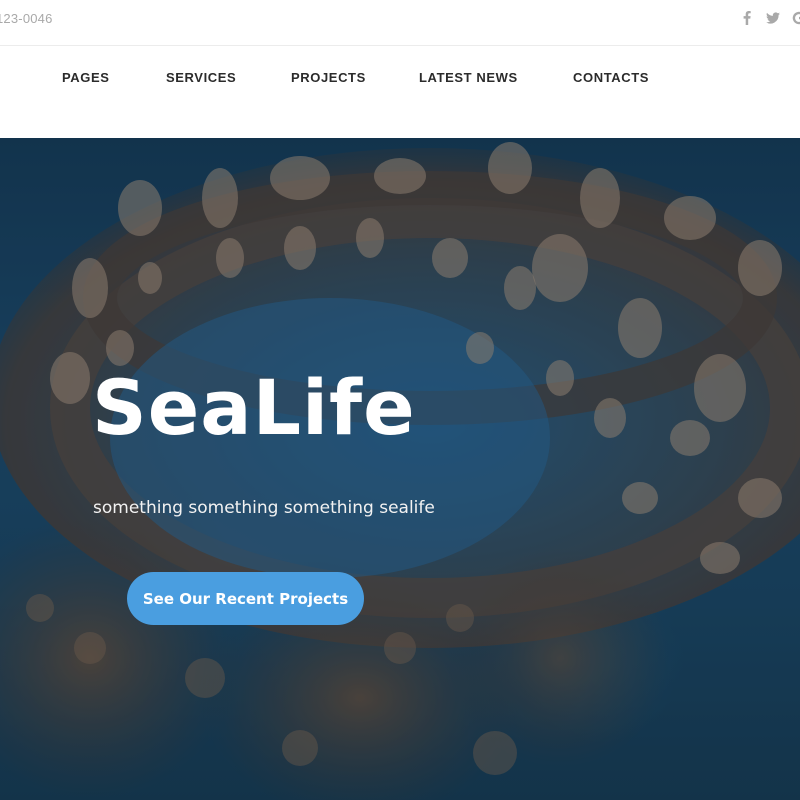  What do you see at coordinates (773, 18) in the screenshot?
I see `twitter-icon` at bounding box center [773, 18].